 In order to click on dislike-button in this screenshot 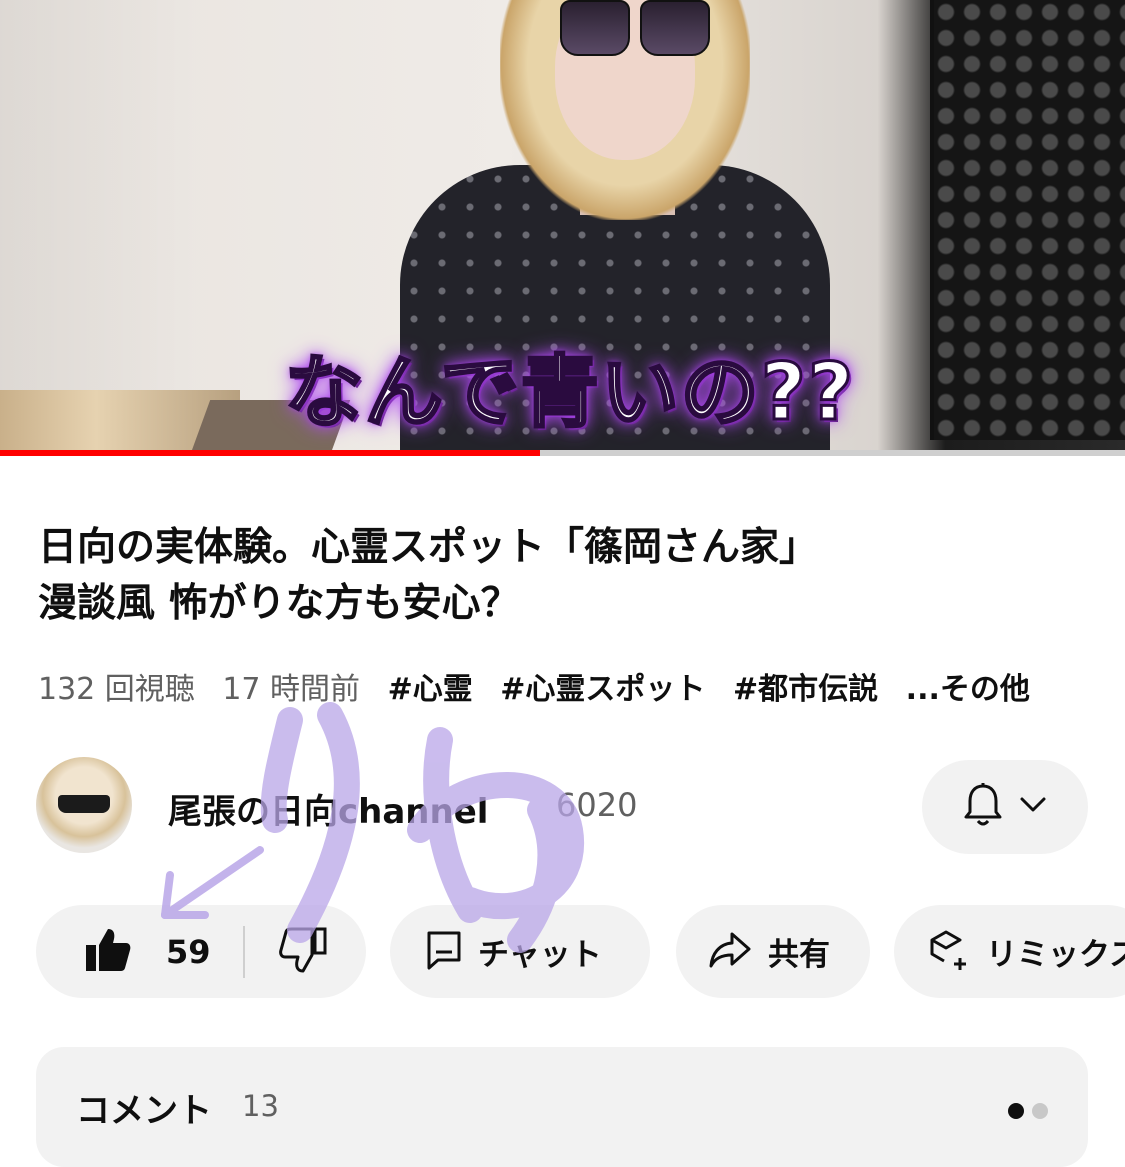, I will do `click(302, 952)`.